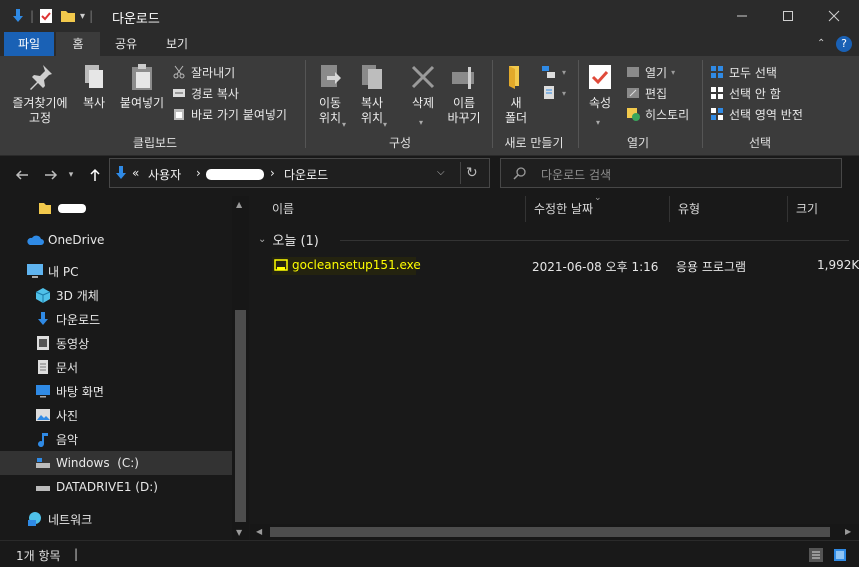  Describe the element at coordinates (78, 44) in the screenshot. I see `tab-home: 홈` at that location.